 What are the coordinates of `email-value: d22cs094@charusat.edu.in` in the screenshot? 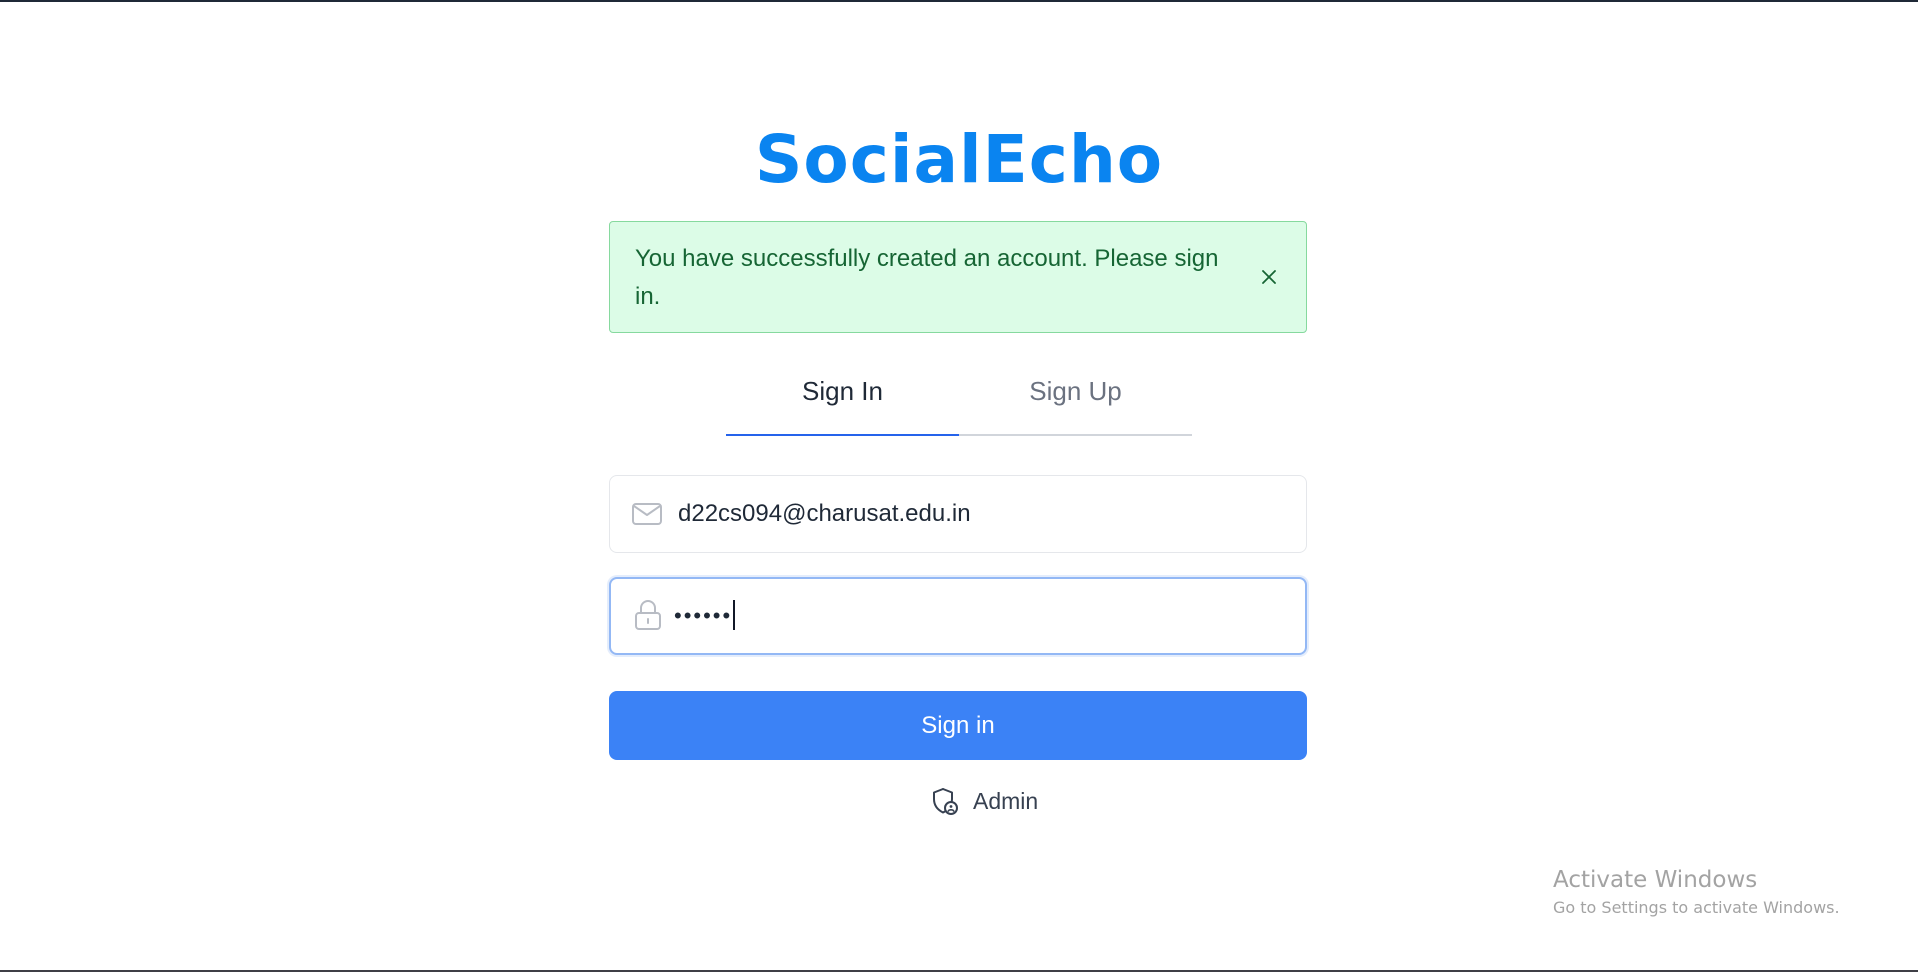 It's located at (824, 513).